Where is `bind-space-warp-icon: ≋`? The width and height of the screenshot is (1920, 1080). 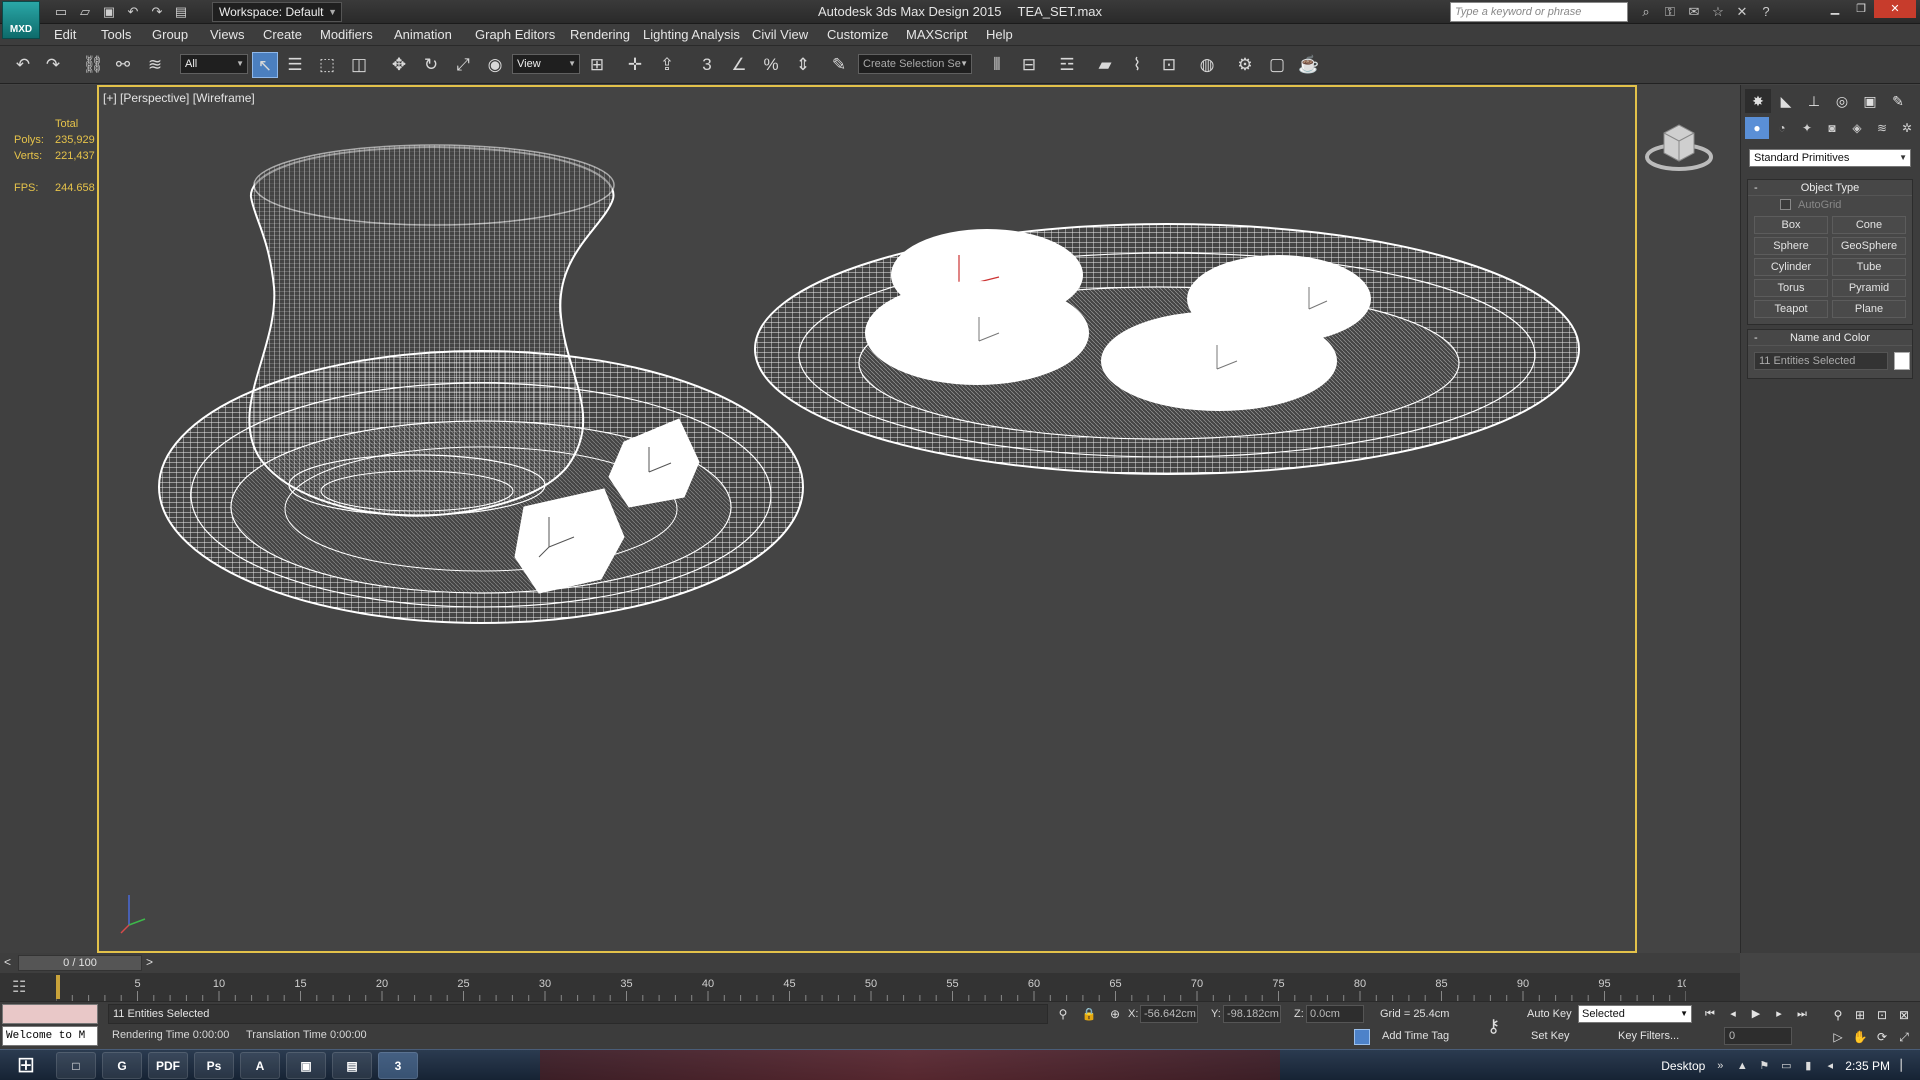
bind-space-warp-icon: ≋ is located at coordinates (155, 65).